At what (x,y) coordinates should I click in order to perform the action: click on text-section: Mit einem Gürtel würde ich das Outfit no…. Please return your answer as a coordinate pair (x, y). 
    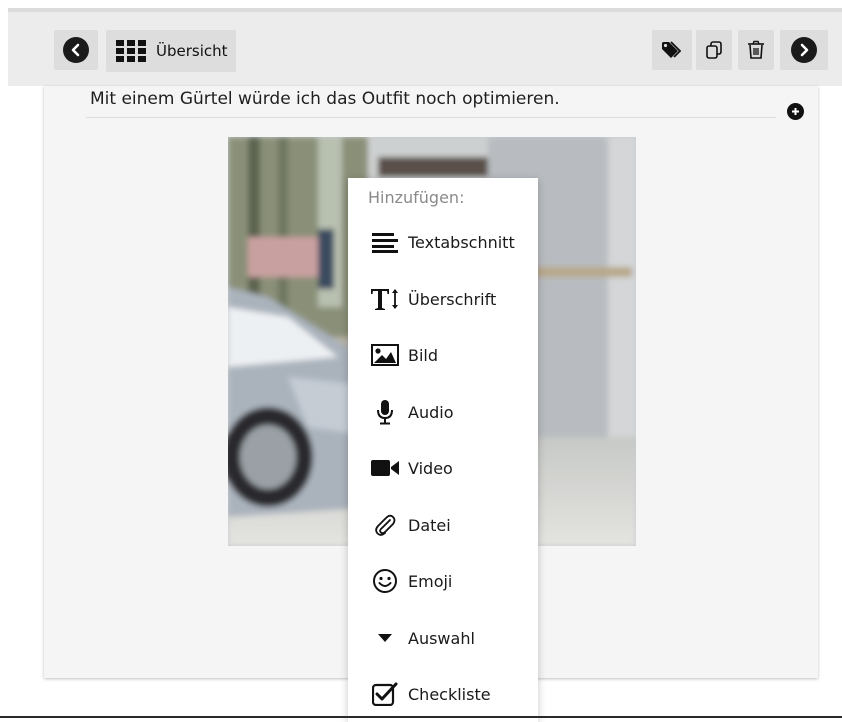
    Looking at the image, I should click on (431, 102).